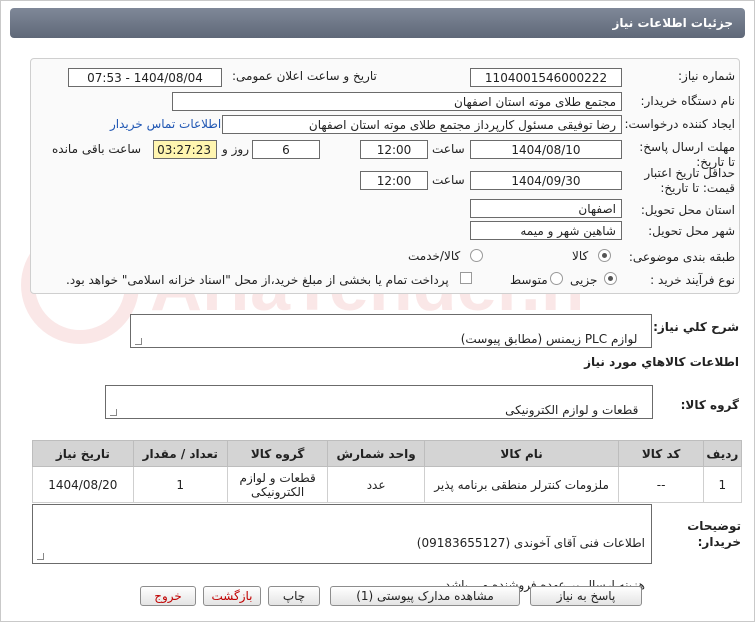 Image resolution: width=755 pixels, height=622 pixels. I want to click on treasury-bonds-checkbox, so click(466, 278).